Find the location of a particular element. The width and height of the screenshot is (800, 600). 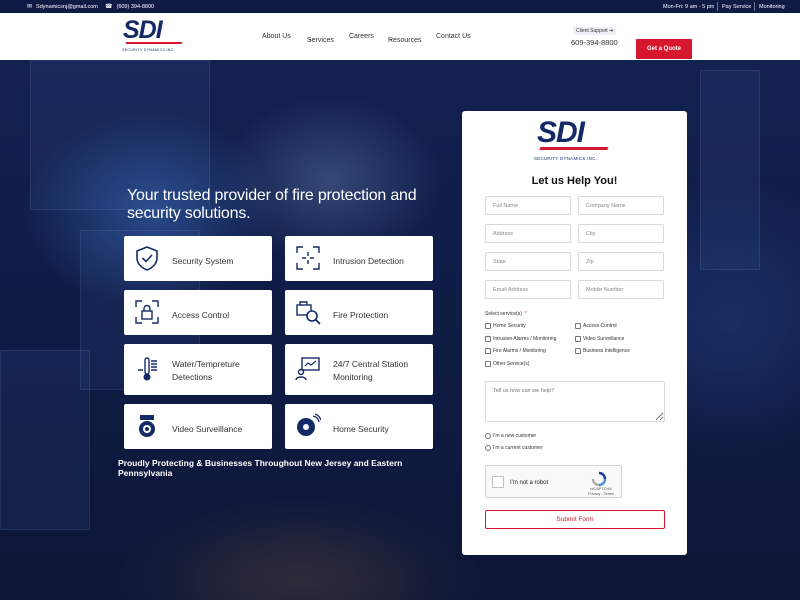

service-checkbox-intrusion-alarms: Intrusion Alarms / Monitoring is located at coordinates (520, 339).